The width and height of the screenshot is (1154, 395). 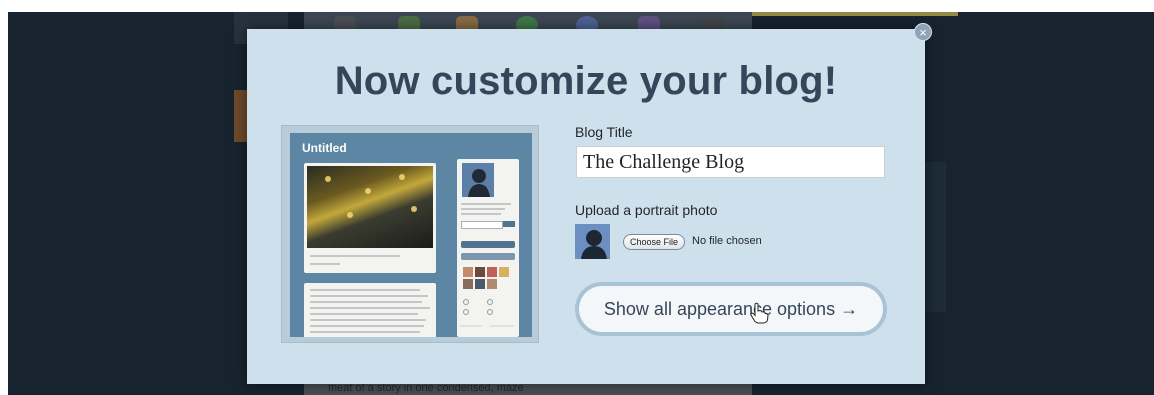 I want to click on blog-preview: Untitled, so click(x=410, y=234).